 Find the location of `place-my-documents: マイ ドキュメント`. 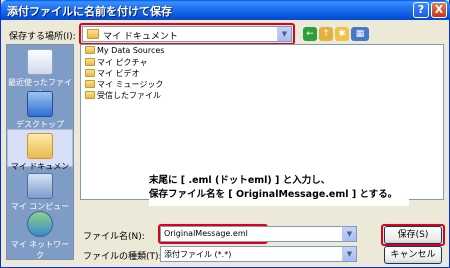

place-my-documents: マイ ドキュメント is located at coordinates (40, 155).